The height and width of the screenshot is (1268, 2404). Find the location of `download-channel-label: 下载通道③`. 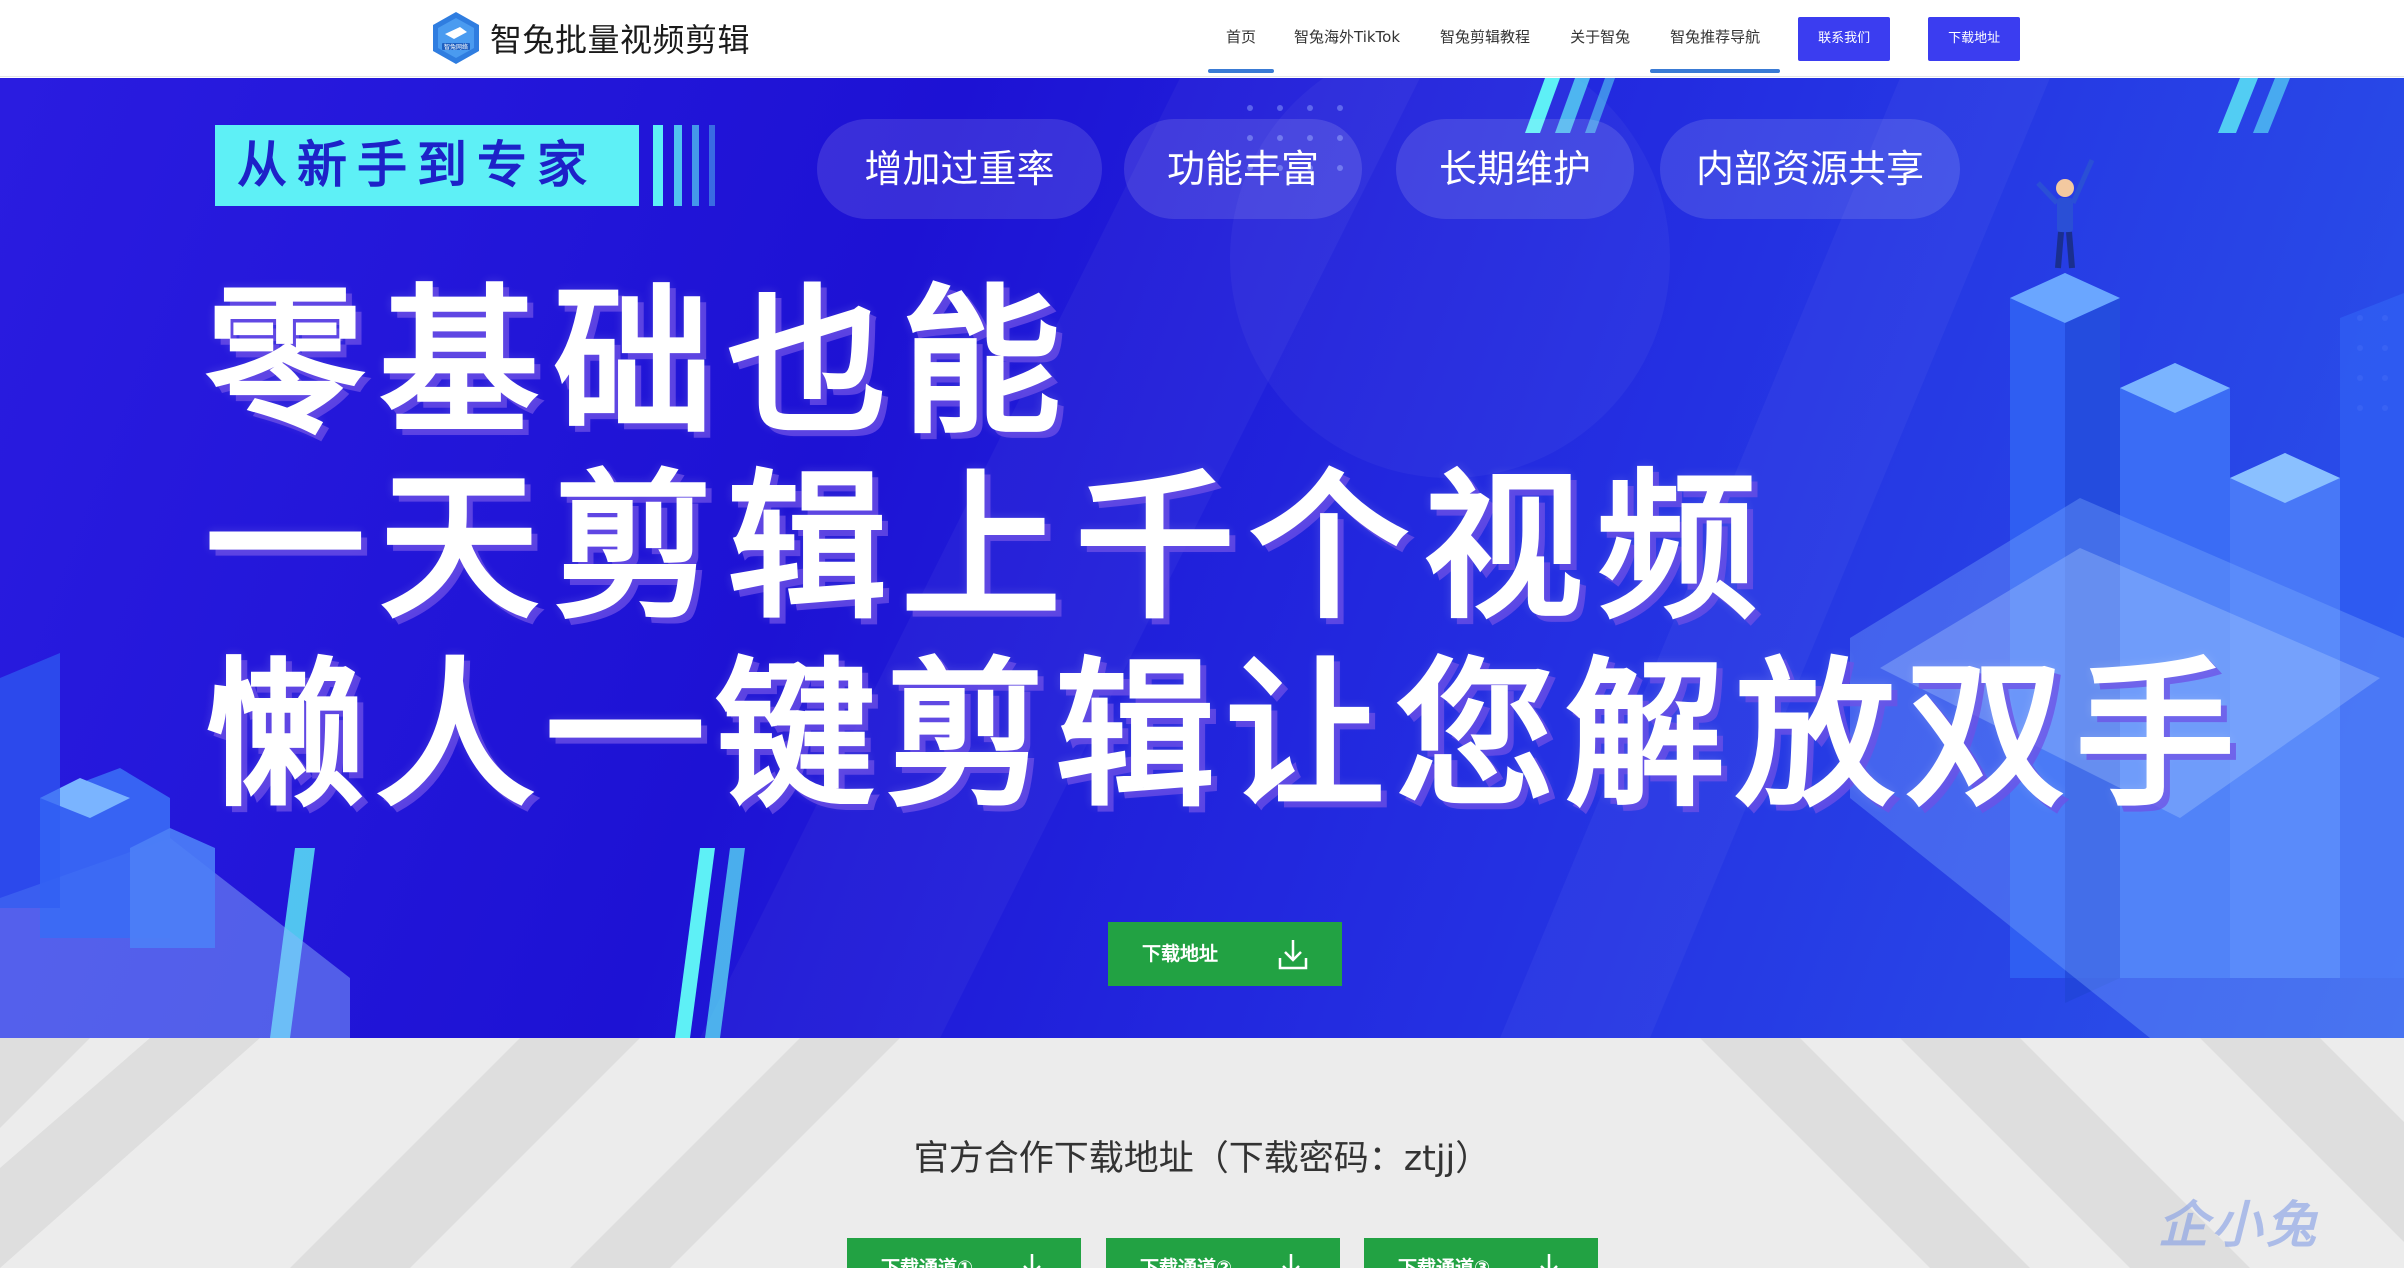

download-channel-label: 下载通道③ is located at coordinates (1444, 1262).